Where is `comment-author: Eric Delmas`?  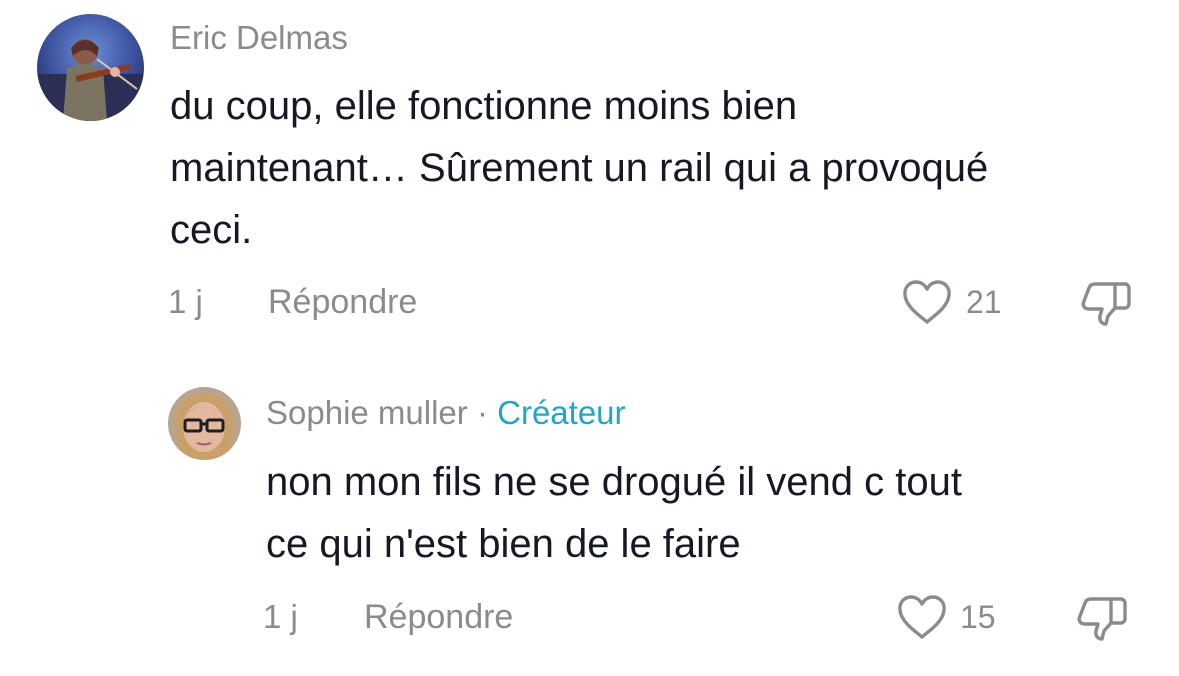
comment-author: Eric Delmas is located at coordinates (259, 37).